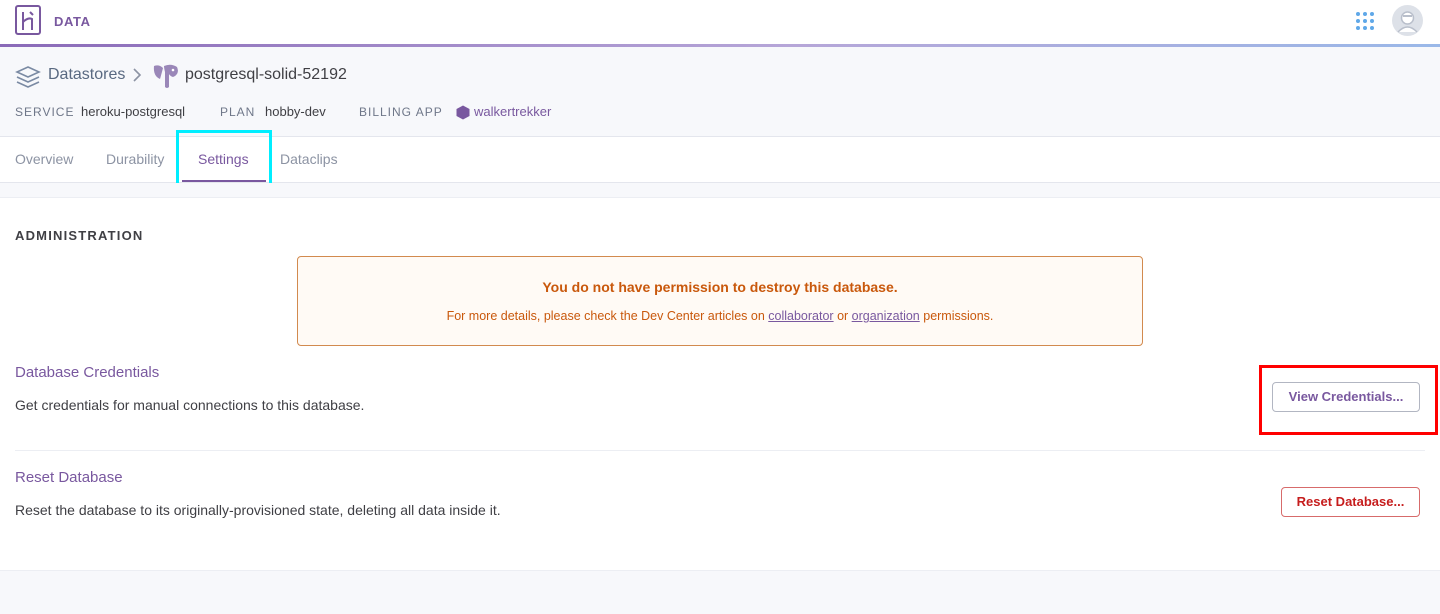  What do you see at coordinates (135, 159) in the screenshot?
I see `tab-durability: Durability` at bounding box center [135, 159].